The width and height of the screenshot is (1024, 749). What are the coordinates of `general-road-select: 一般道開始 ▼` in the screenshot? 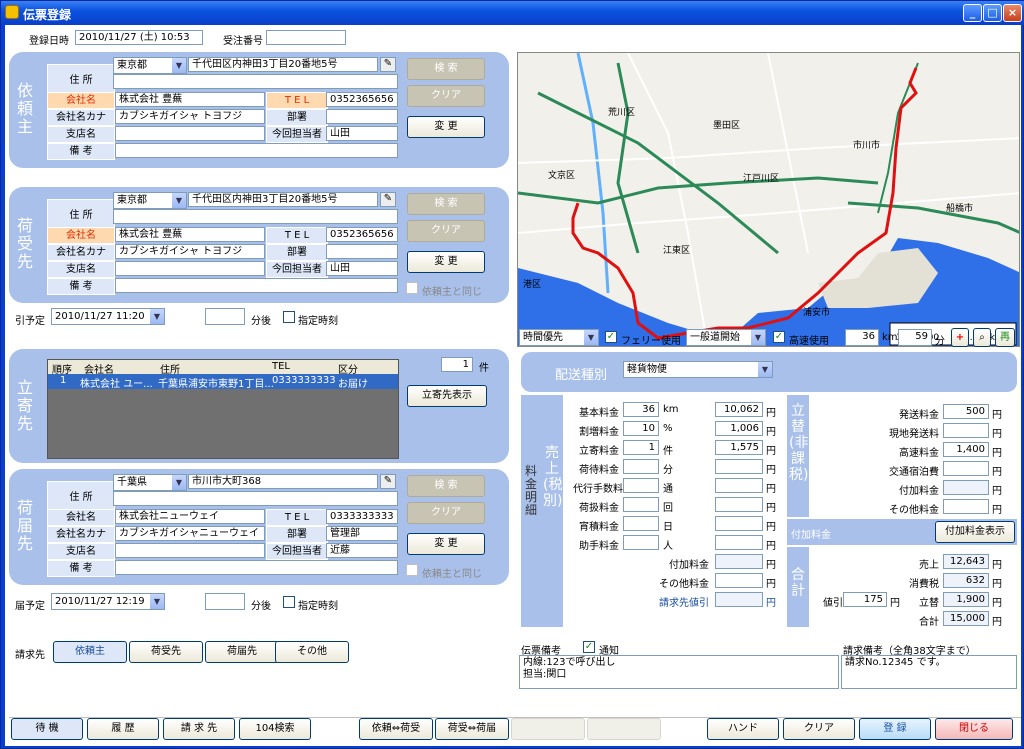 It's located at (726, 337).